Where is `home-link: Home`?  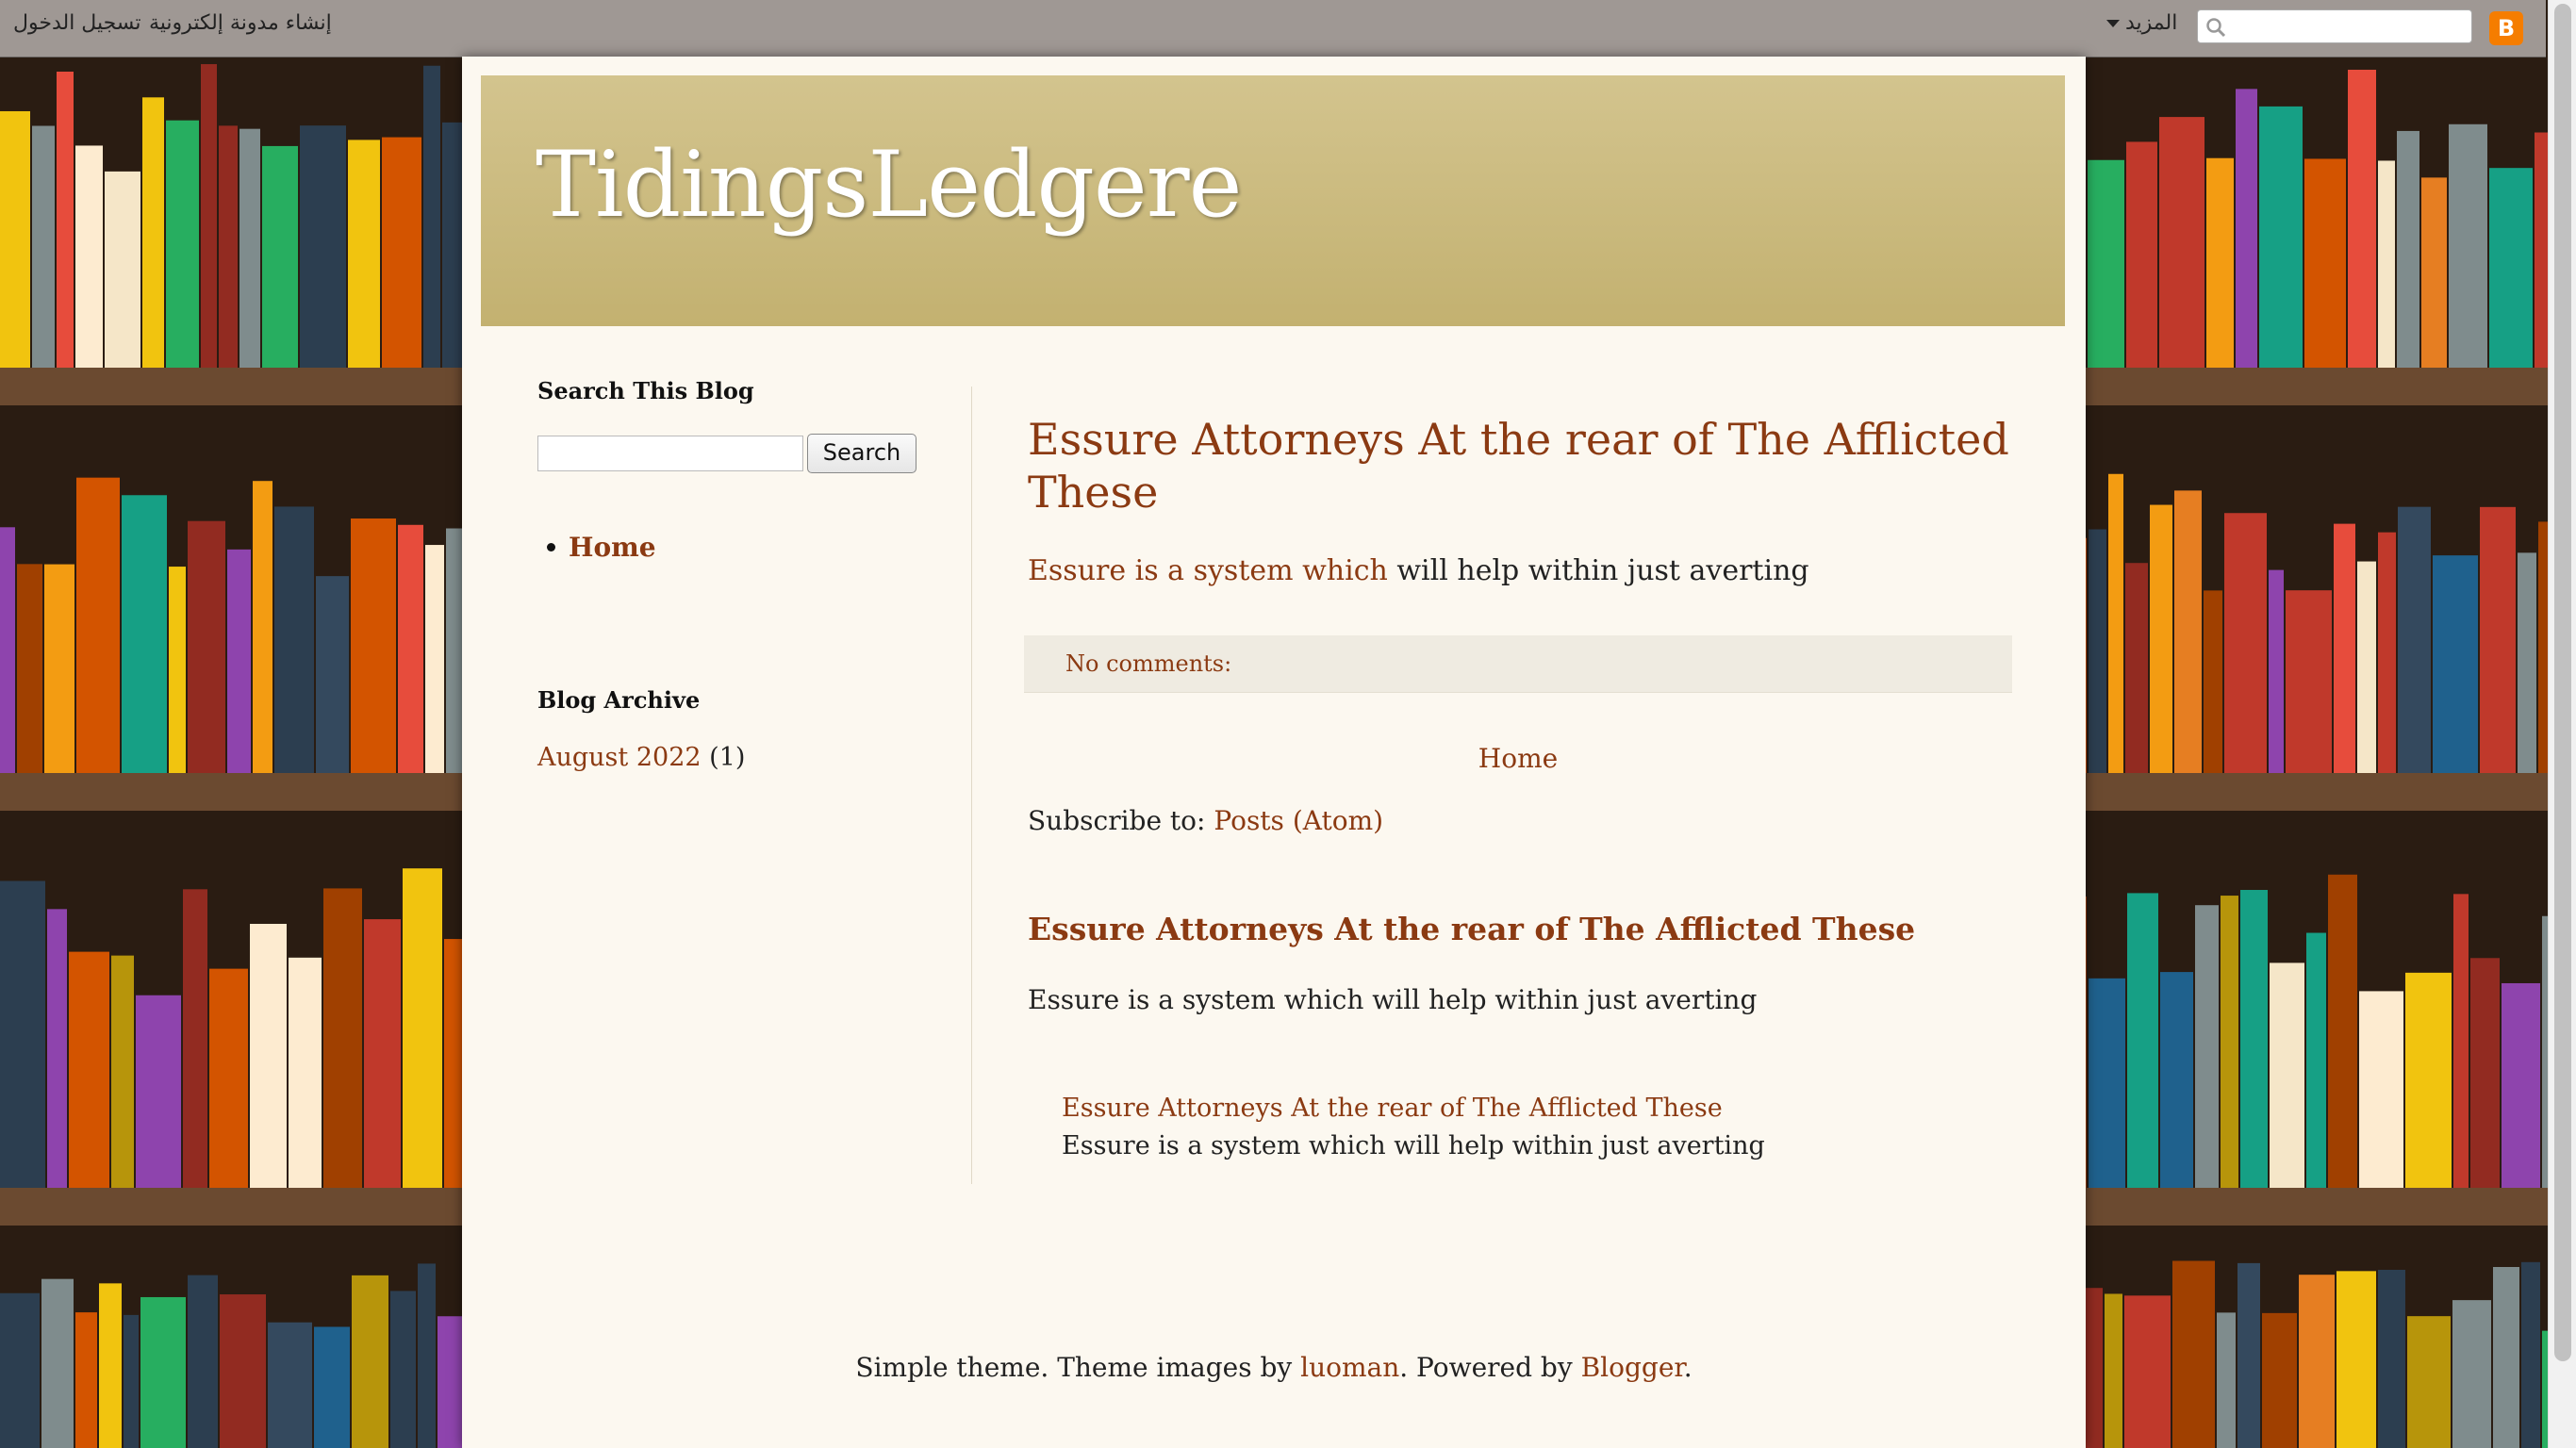
home-link: Home is located at coordinates (1518, 758).